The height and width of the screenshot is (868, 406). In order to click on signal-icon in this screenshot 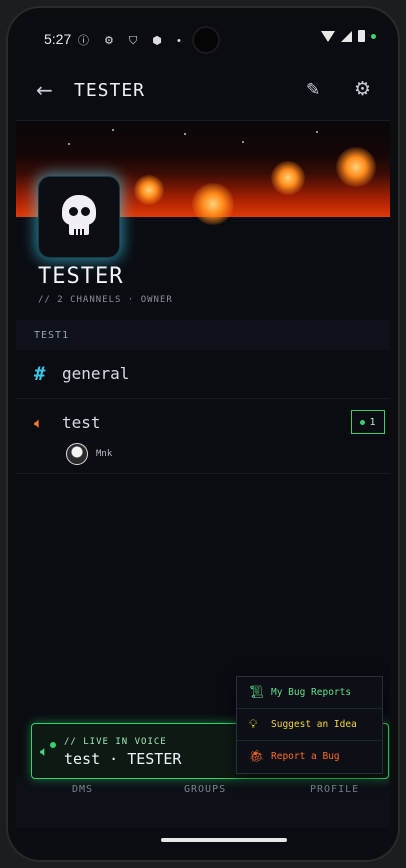, I will do `click(346, 36)`.